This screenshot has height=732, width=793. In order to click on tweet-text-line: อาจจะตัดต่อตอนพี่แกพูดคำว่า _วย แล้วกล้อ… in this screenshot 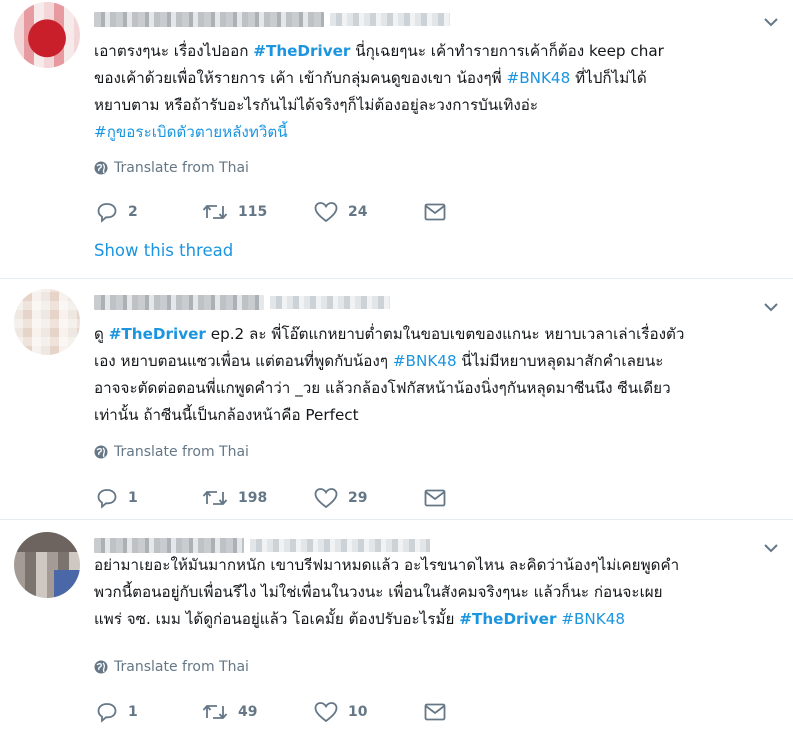, I will do `click(439, 388)`.